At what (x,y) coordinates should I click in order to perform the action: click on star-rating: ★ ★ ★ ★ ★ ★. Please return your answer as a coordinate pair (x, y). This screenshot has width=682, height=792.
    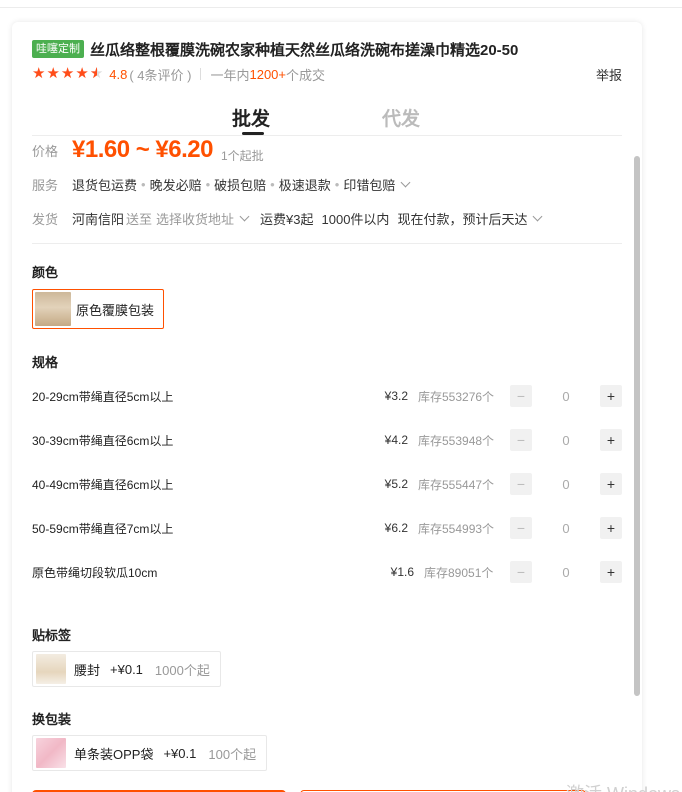
    Looking at the image, I should click on (68, 74).